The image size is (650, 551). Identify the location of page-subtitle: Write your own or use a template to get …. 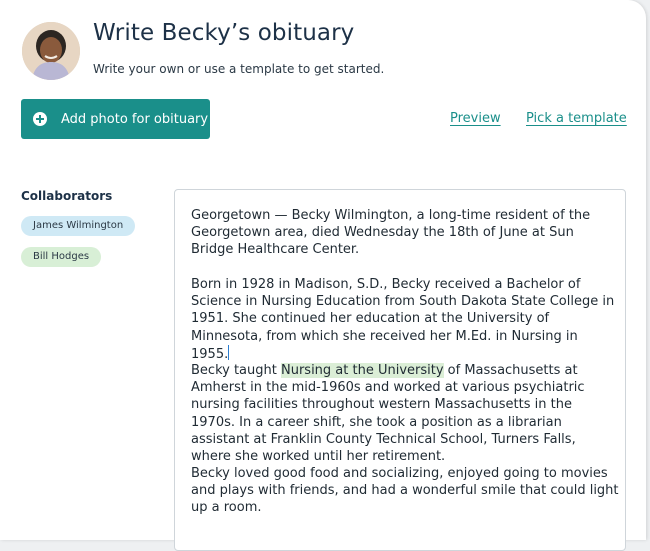
(239, 69).